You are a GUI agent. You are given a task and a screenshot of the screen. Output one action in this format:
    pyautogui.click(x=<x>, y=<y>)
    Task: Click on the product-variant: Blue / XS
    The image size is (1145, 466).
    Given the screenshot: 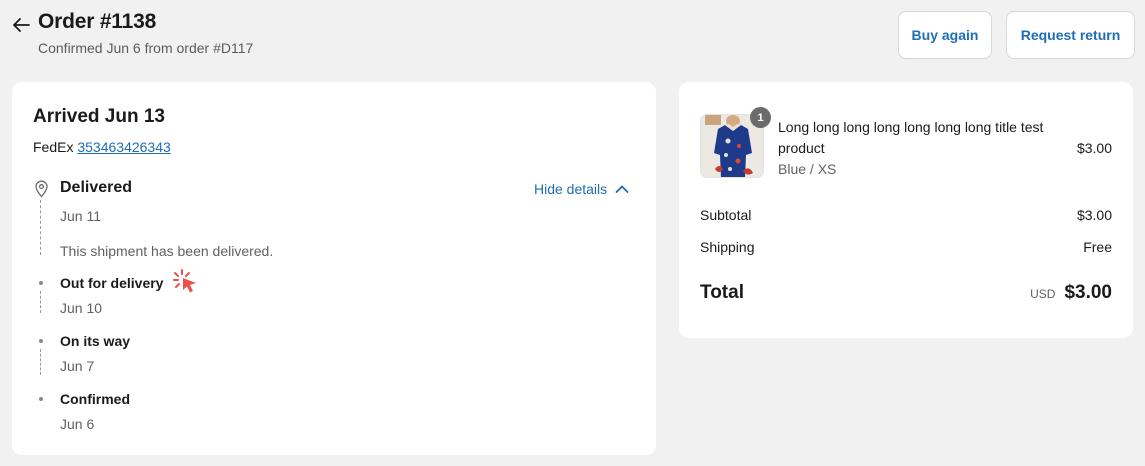 What is the action you would take?
    pyautogui.click(x=807, y=169)
    